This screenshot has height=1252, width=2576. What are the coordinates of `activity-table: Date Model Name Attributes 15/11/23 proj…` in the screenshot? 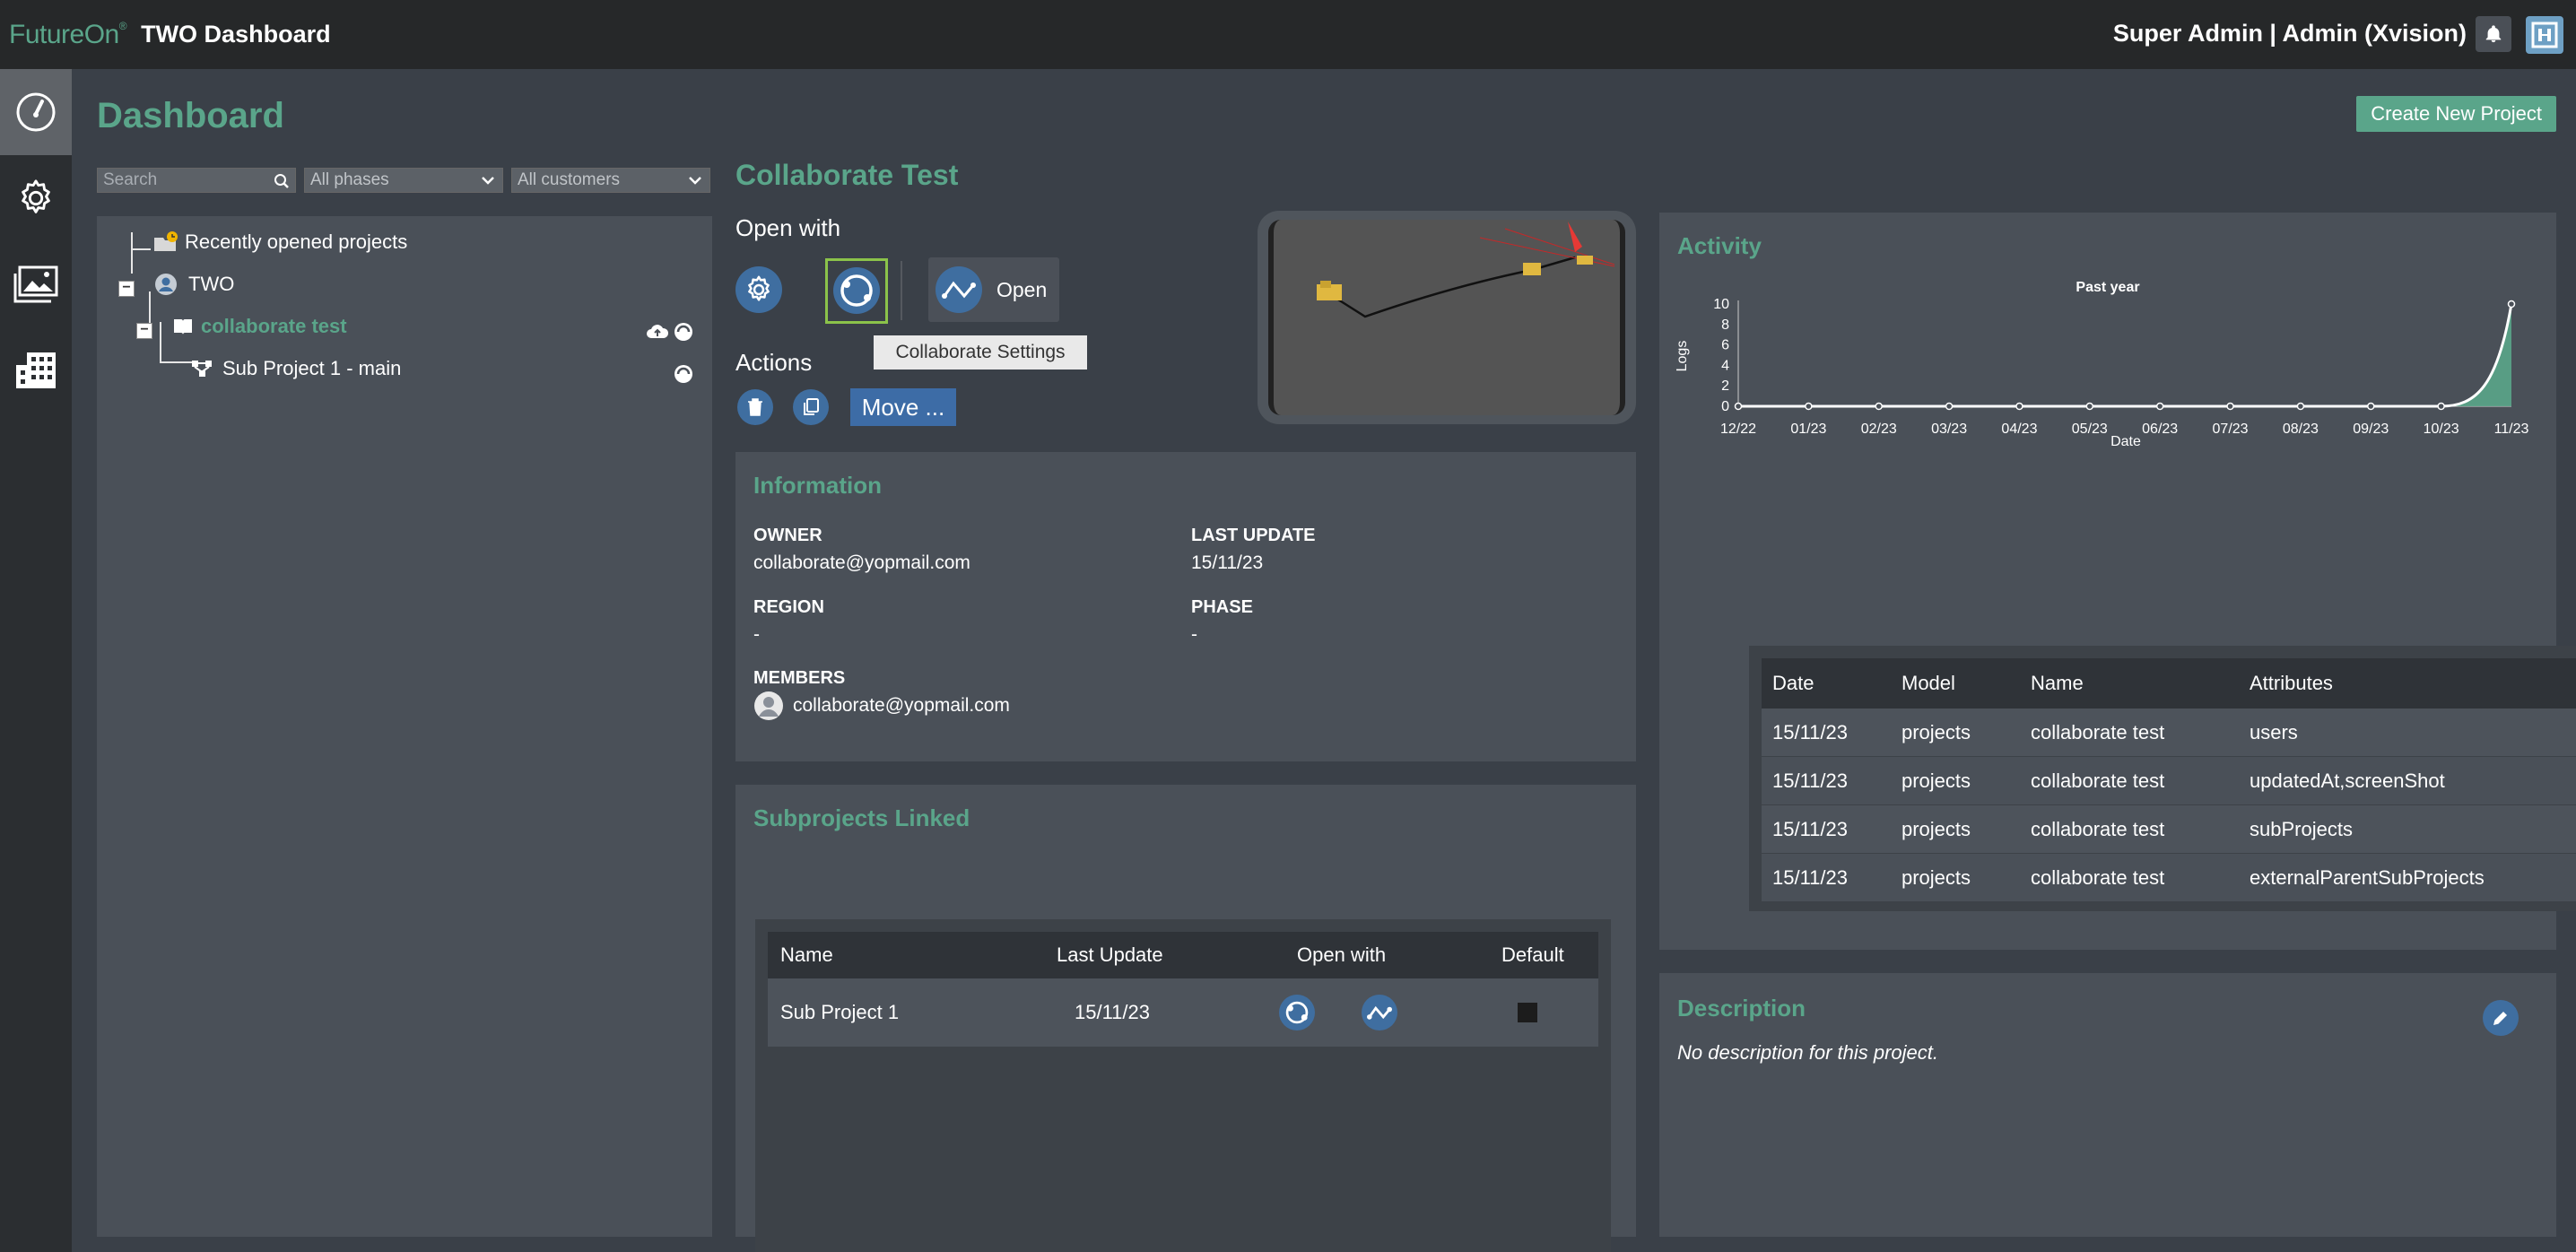 It's located at (2162, 778).